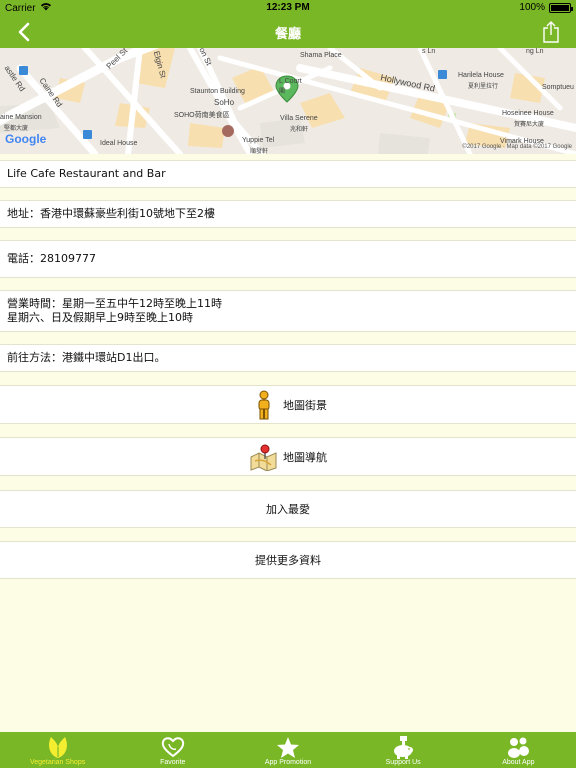 This screenshot has height=768, width=576. I want to click on navigation-button: 地圖導航, so click(288, 456).